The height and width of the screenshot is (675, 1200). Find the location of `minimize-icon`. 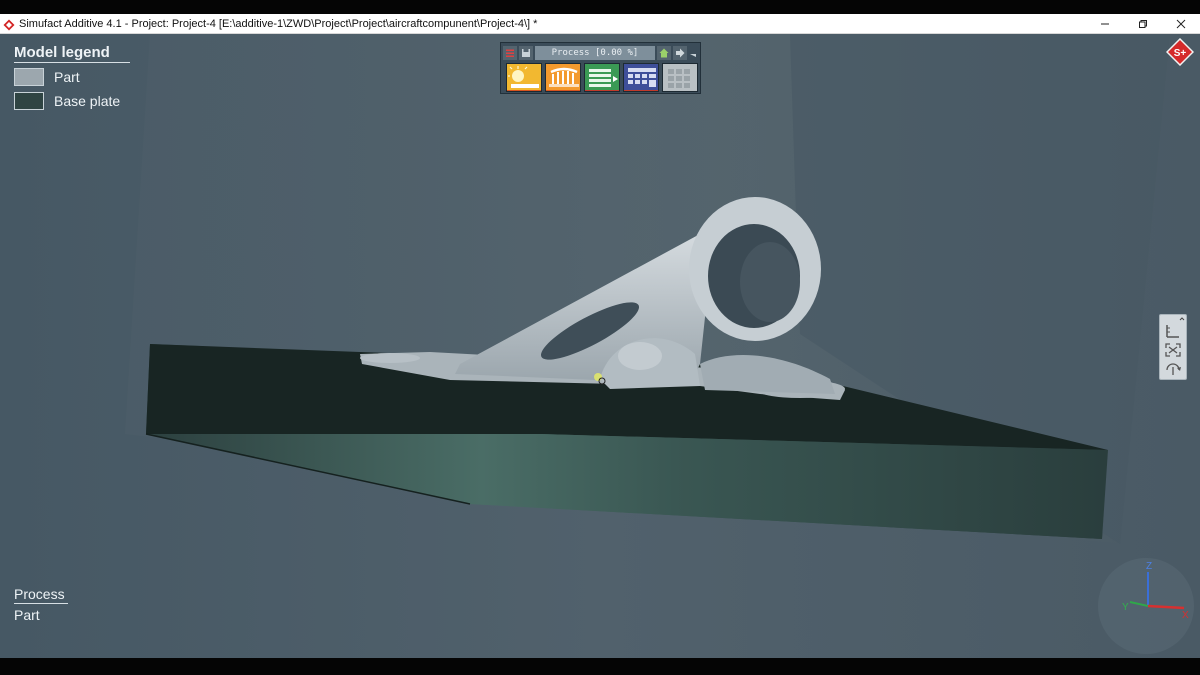

minimize-icon is located at coordinates (1105, 24).